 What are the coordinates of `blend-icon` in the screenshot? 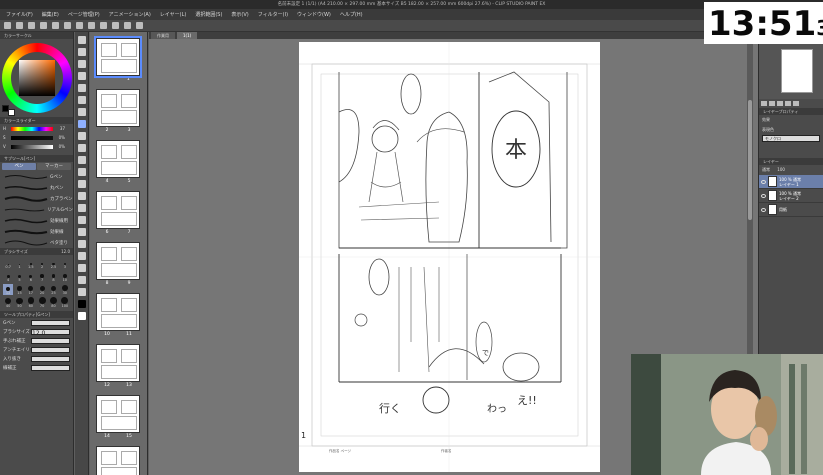 It's located at (81, 196).